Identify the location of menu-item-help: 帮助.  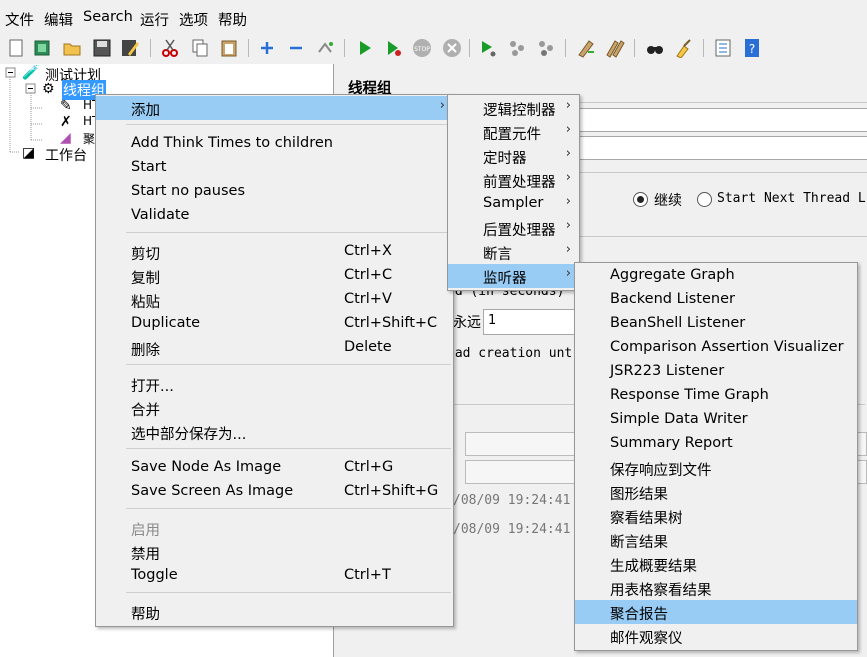
(274, 612).